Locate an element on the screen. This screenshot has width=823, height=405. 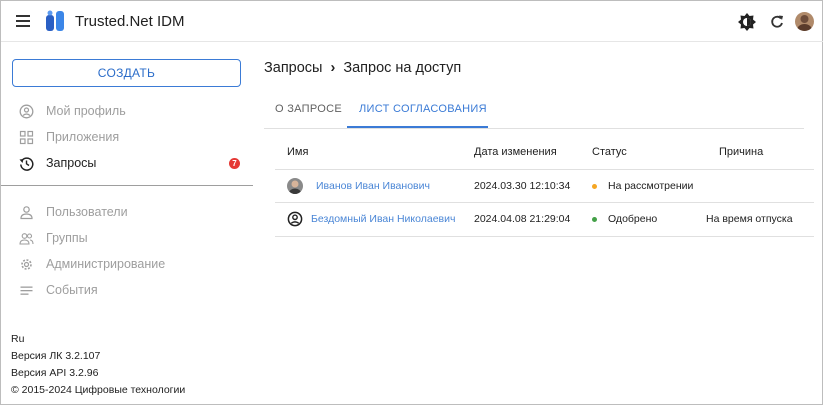
column-header-date: Дата изменения is located at coordinates (515, 152).